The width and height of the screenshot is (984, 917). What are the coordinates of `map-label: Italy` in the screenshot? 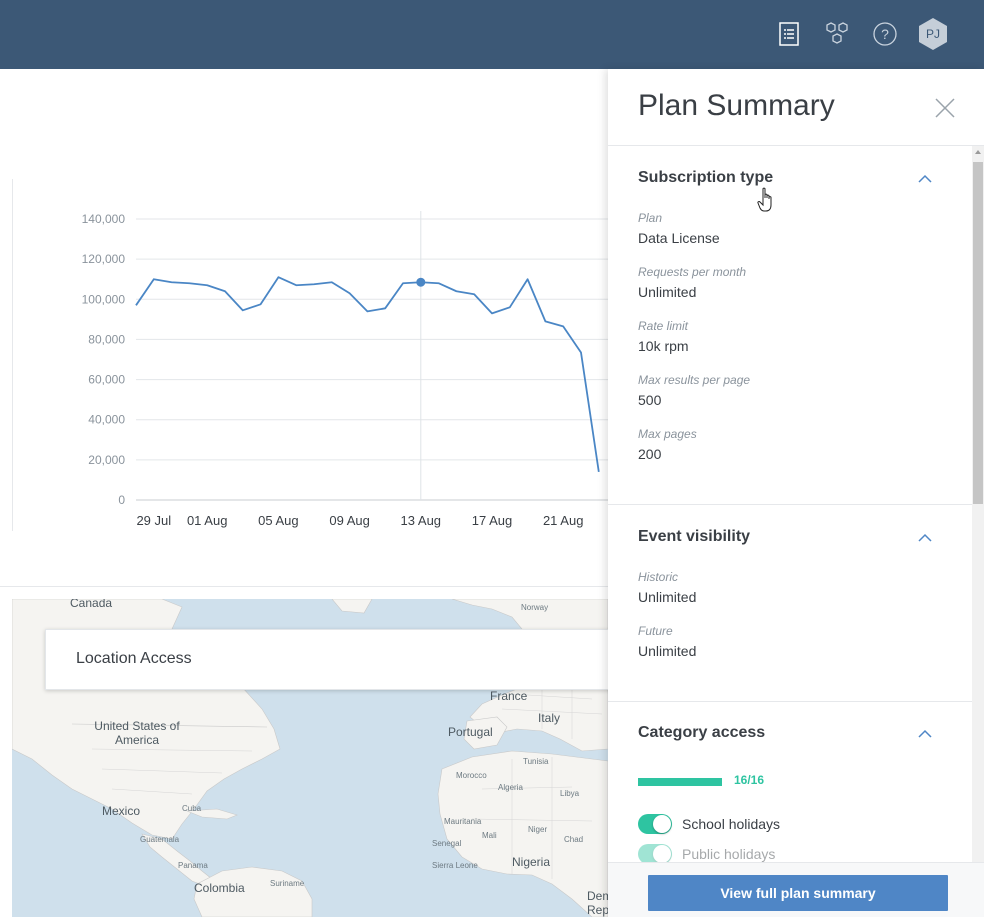 It's located at (549, 718).